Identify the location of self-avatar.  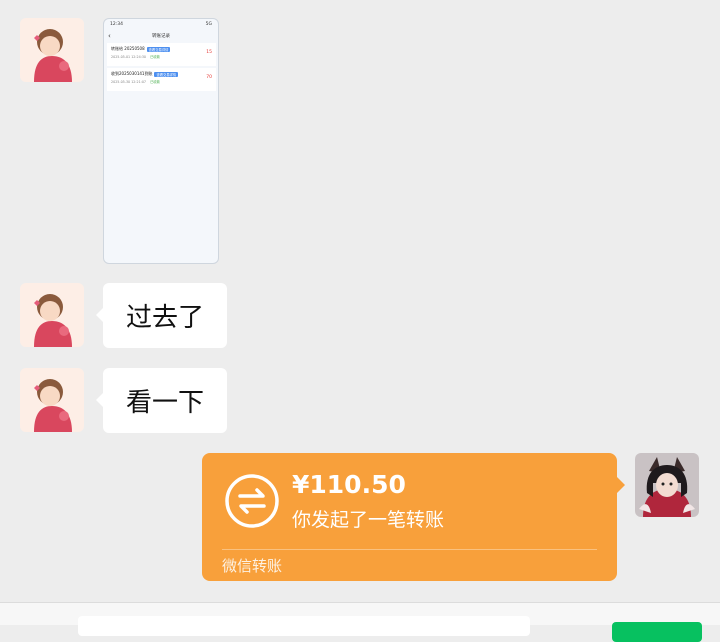
(667, 485).